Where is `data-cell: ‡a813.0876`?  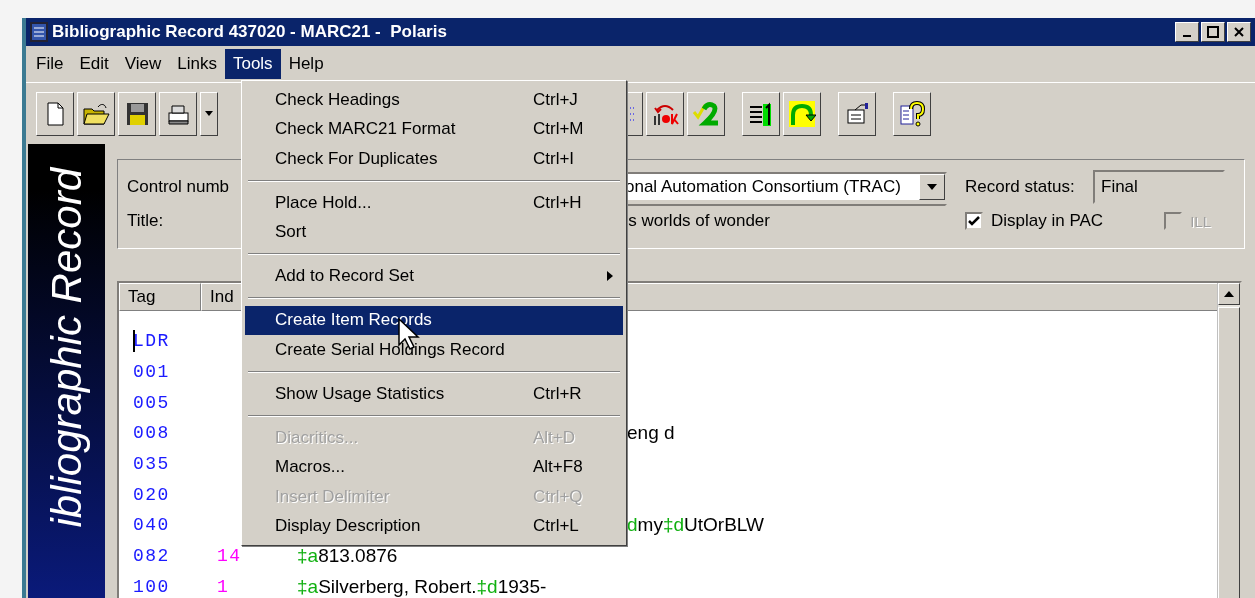 data-cell: ‡a813.0876 is located at coordinates (347, 556).